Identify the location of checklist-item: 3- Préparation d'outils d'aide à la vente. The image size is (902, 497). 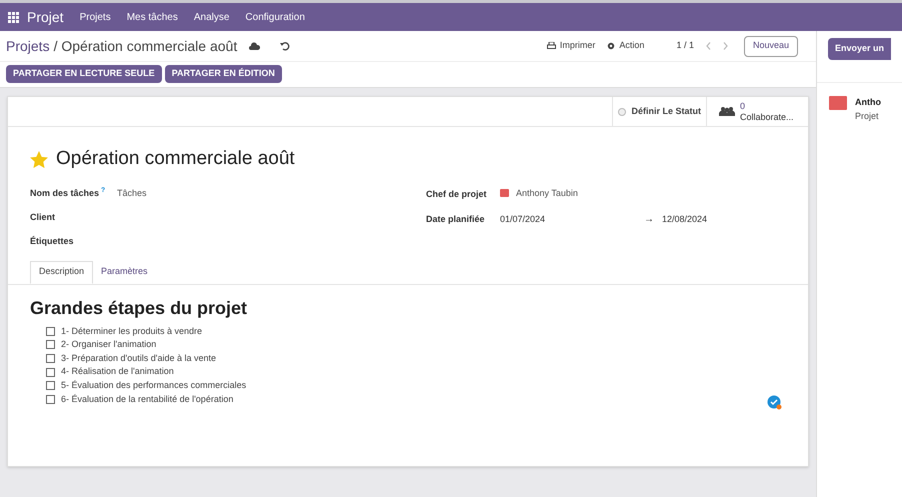
(138, 358).